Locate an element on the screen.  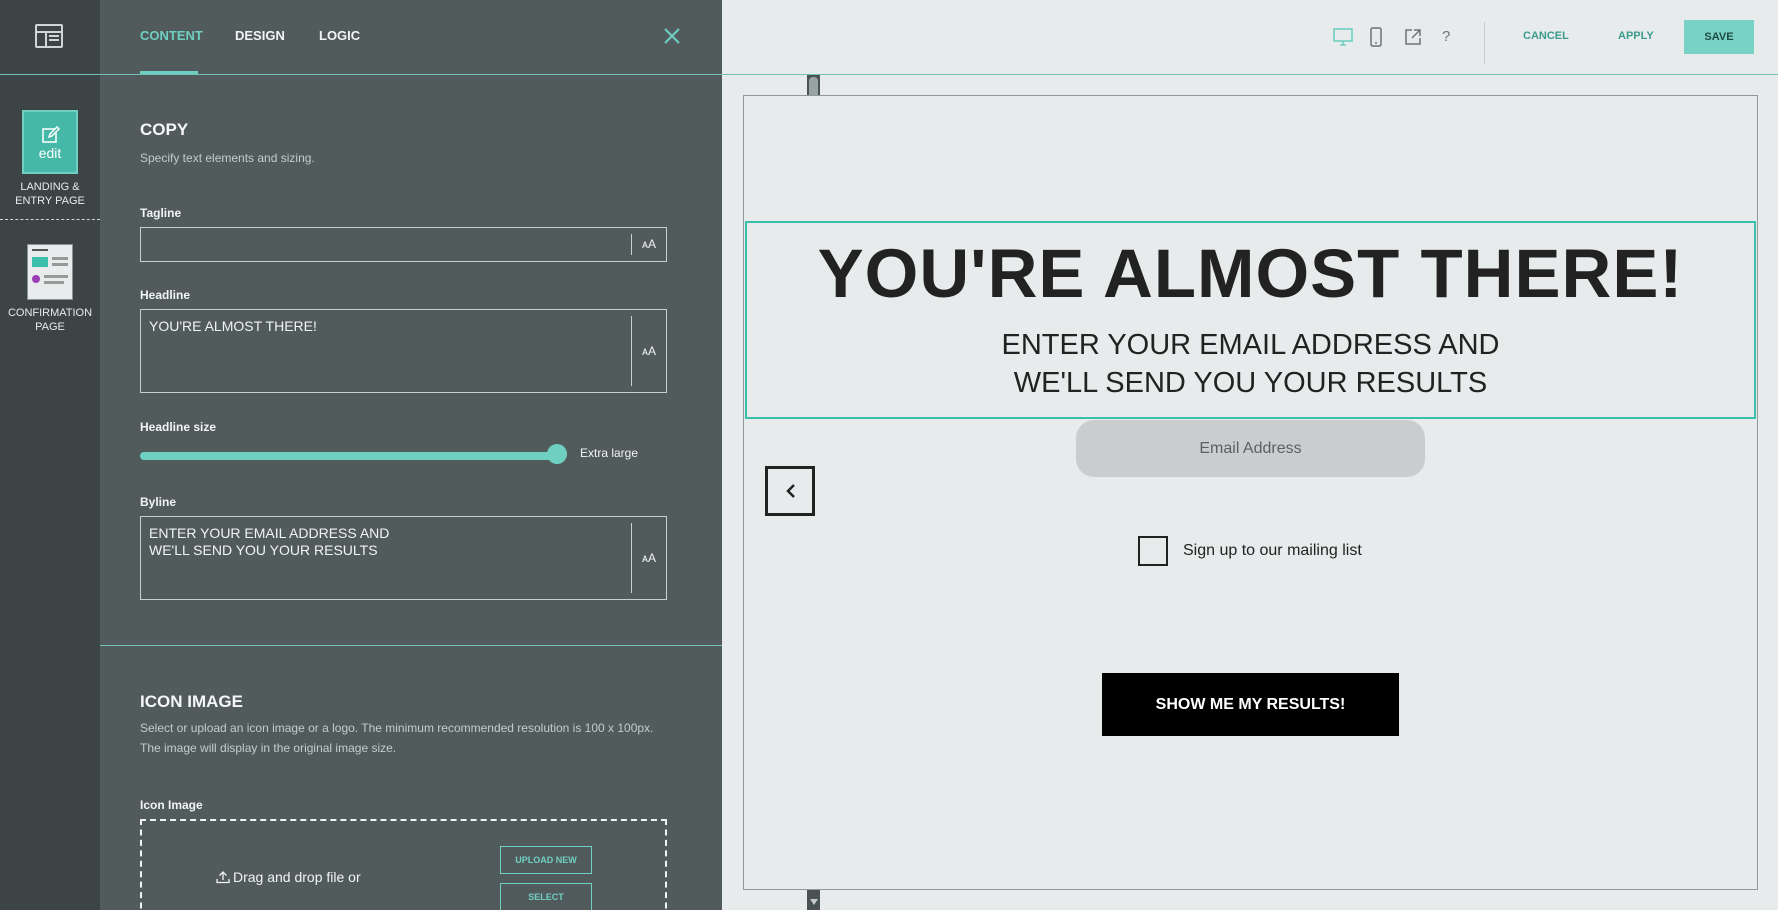
back-button is located at coordinates (790, 491).